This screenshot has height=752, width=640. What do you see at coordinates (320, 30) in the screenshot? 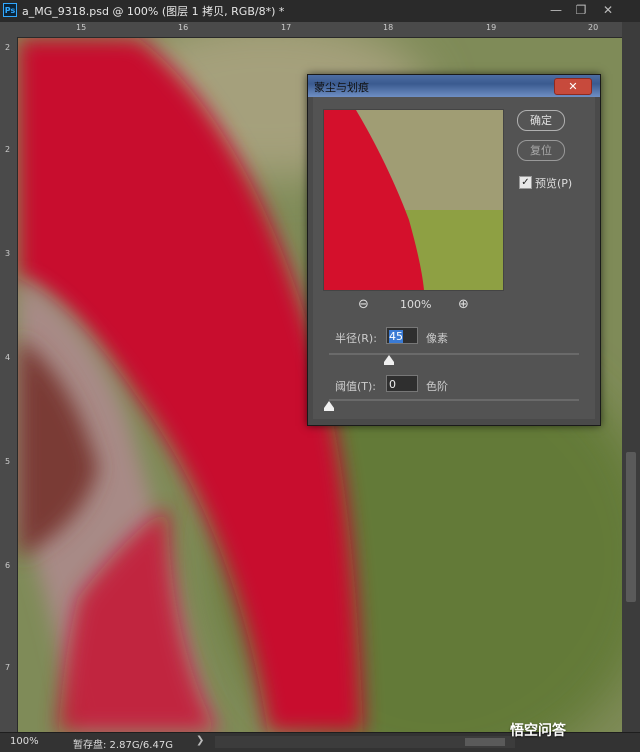
I see `ruler-top: 15 16 17 18 19 20` at bounding box center [320, 30].